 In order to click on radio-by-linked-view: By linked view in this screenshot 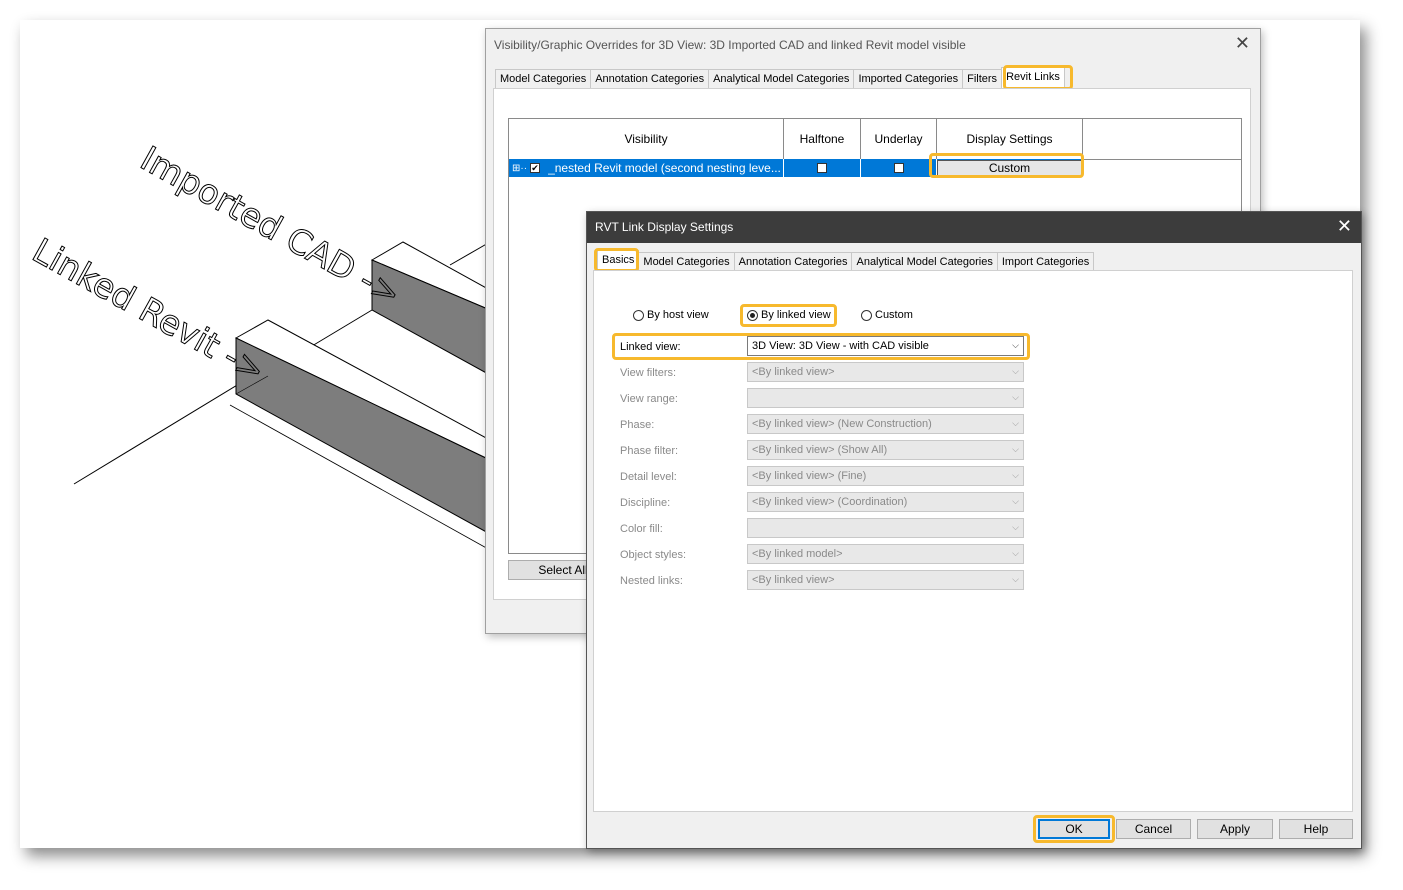, I will do `click(789, 315)`.